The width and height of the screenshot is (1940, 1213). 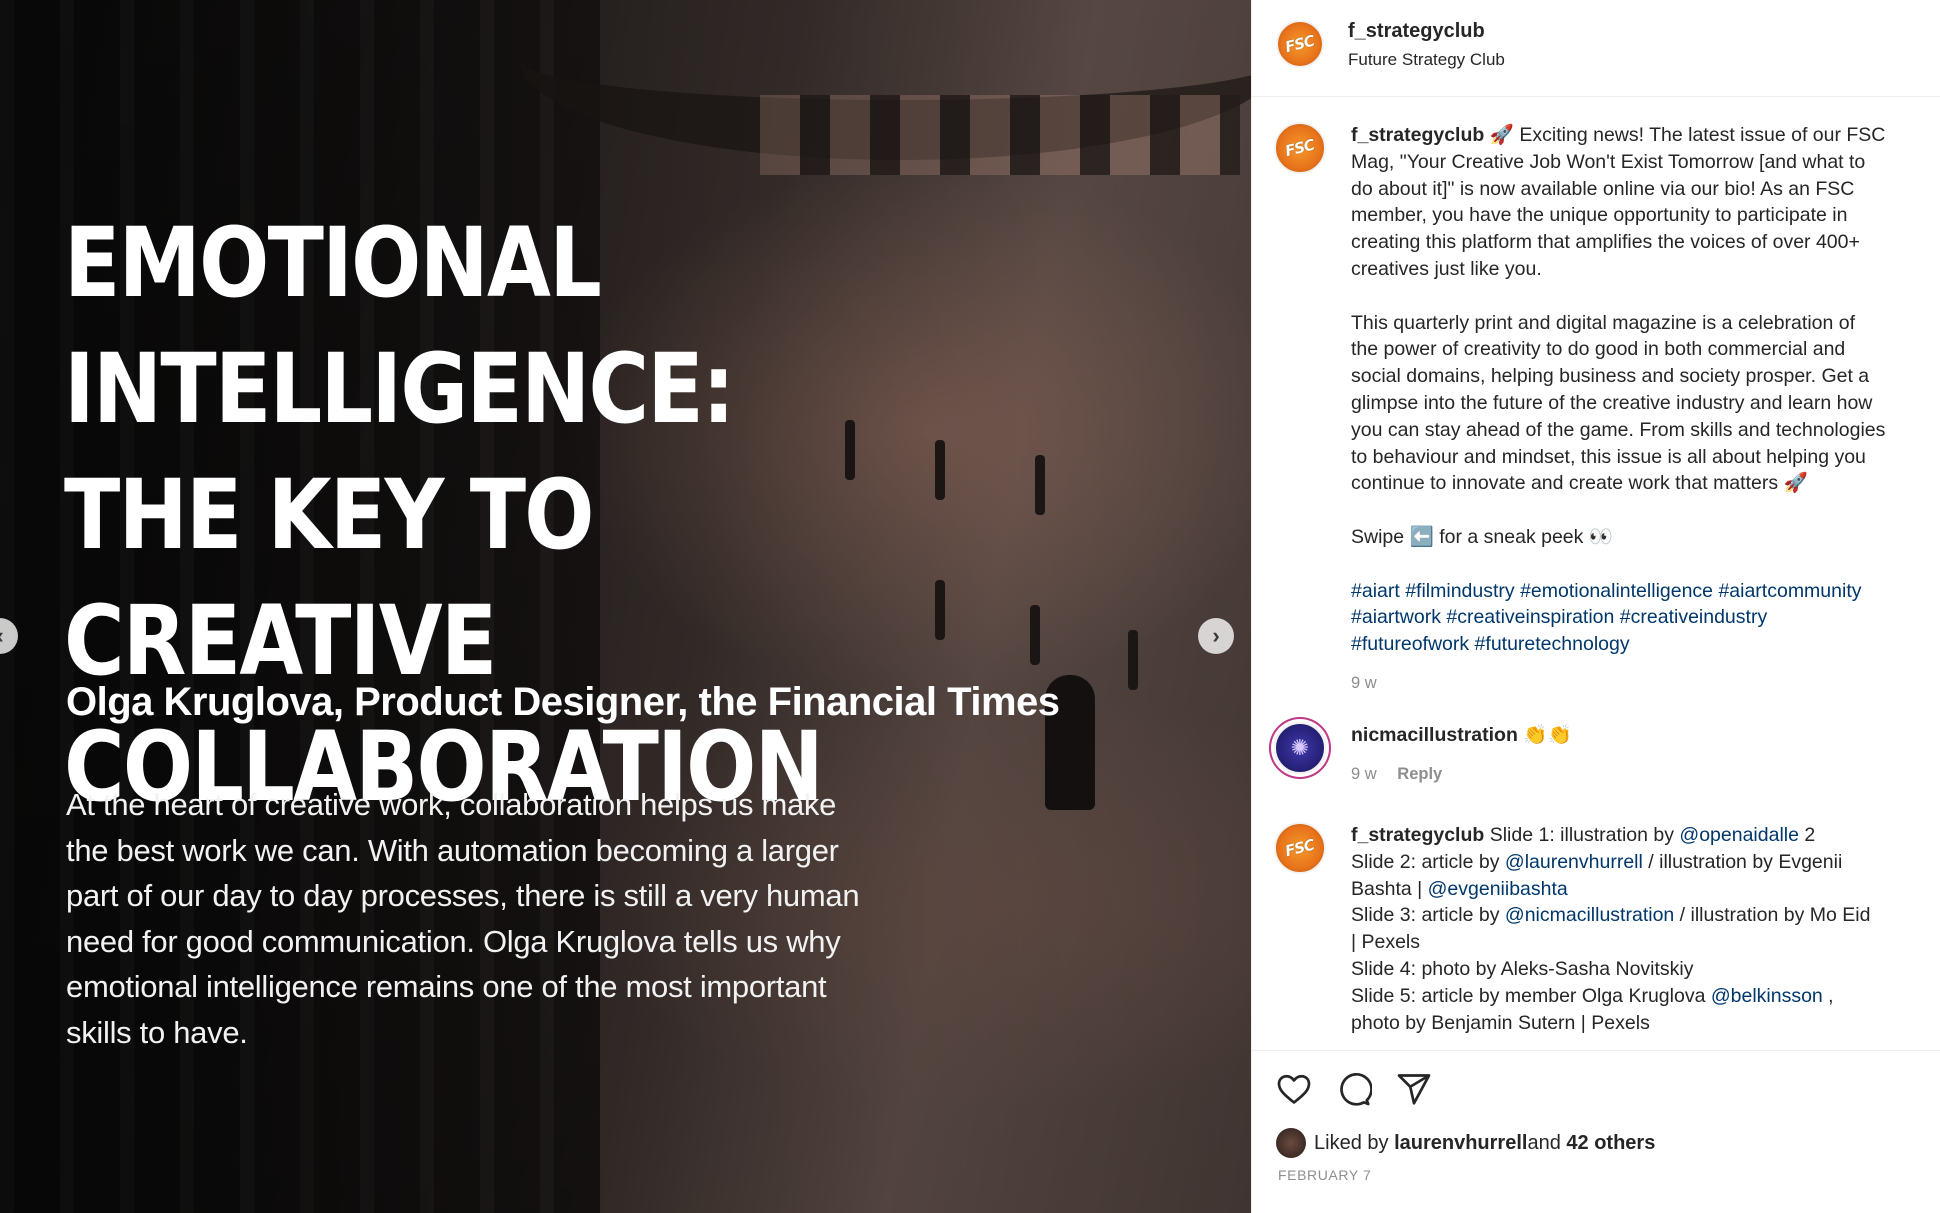 I want to click on intro-line: skills to have., so click(x=157, y=1032).